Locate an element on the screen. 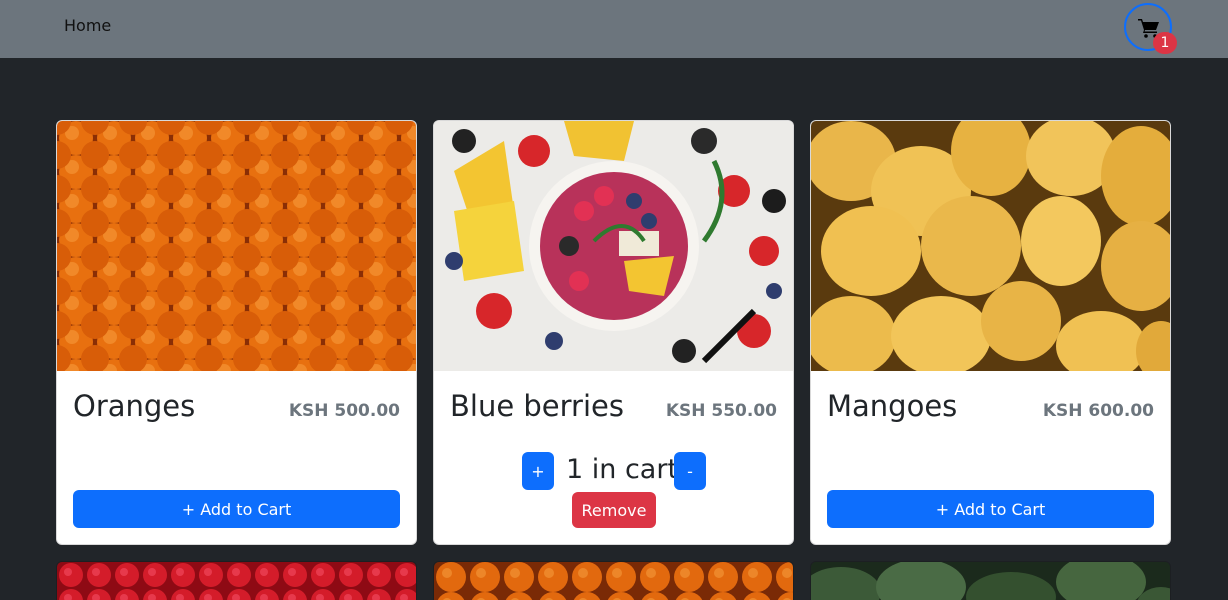 The width and height of the screenshot is (1228, 600). product-price: KSH 600.00 is located at coordinates (1098, 411).